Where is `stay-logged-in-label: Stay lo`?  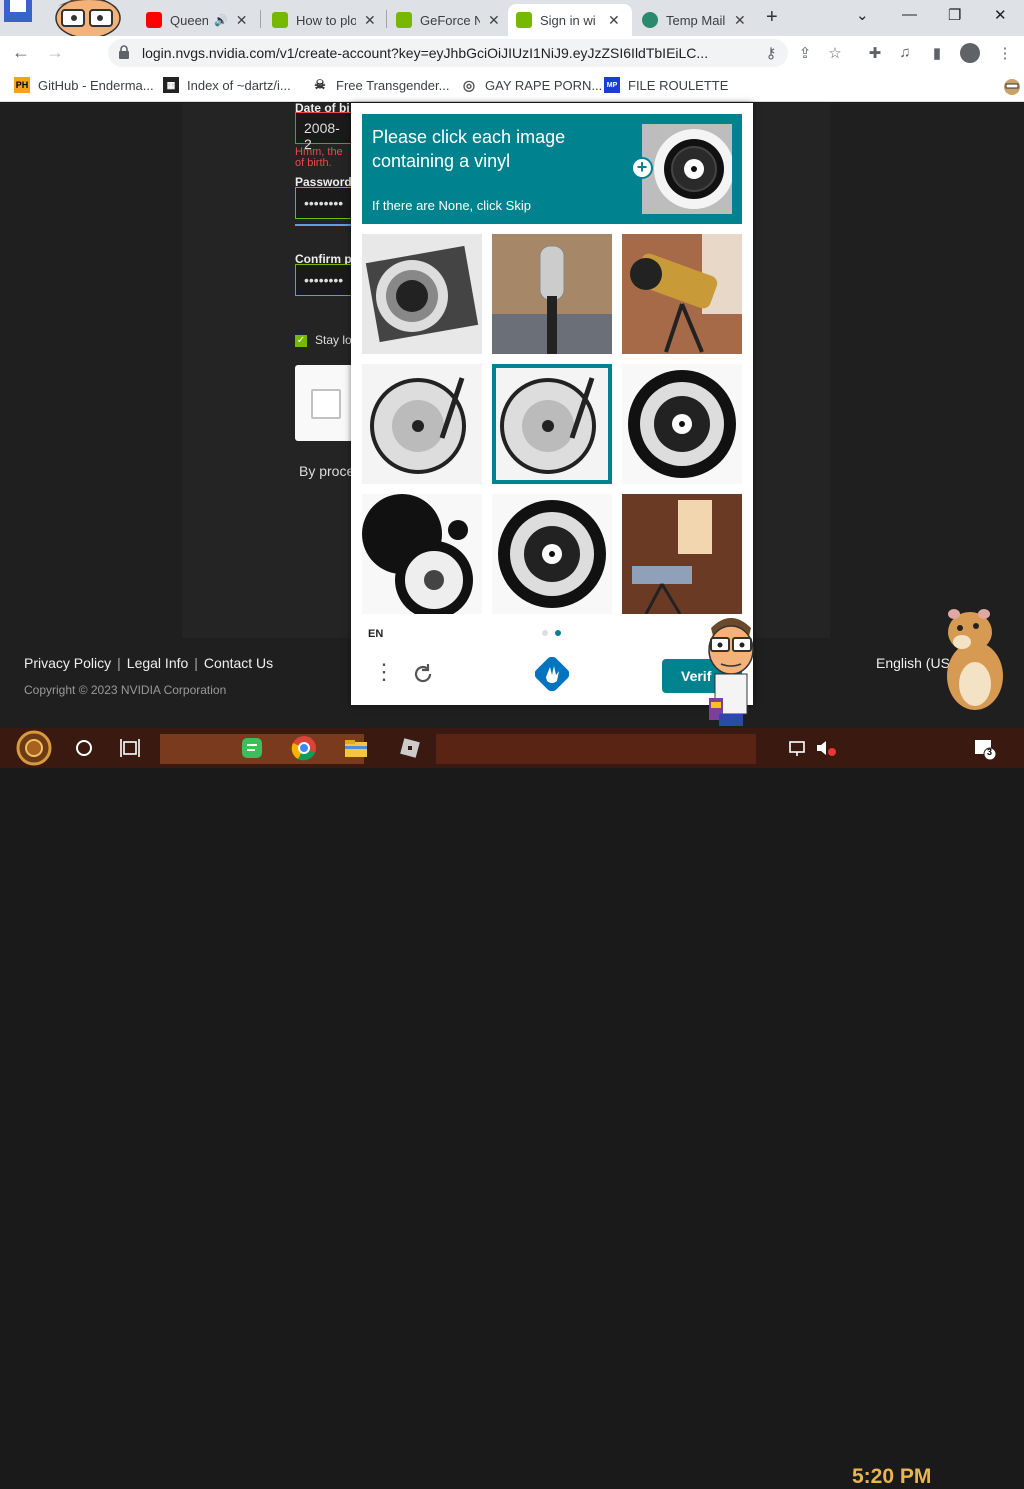 stay-logged-in-label: Stay lo is located at coordinates (333, 340).